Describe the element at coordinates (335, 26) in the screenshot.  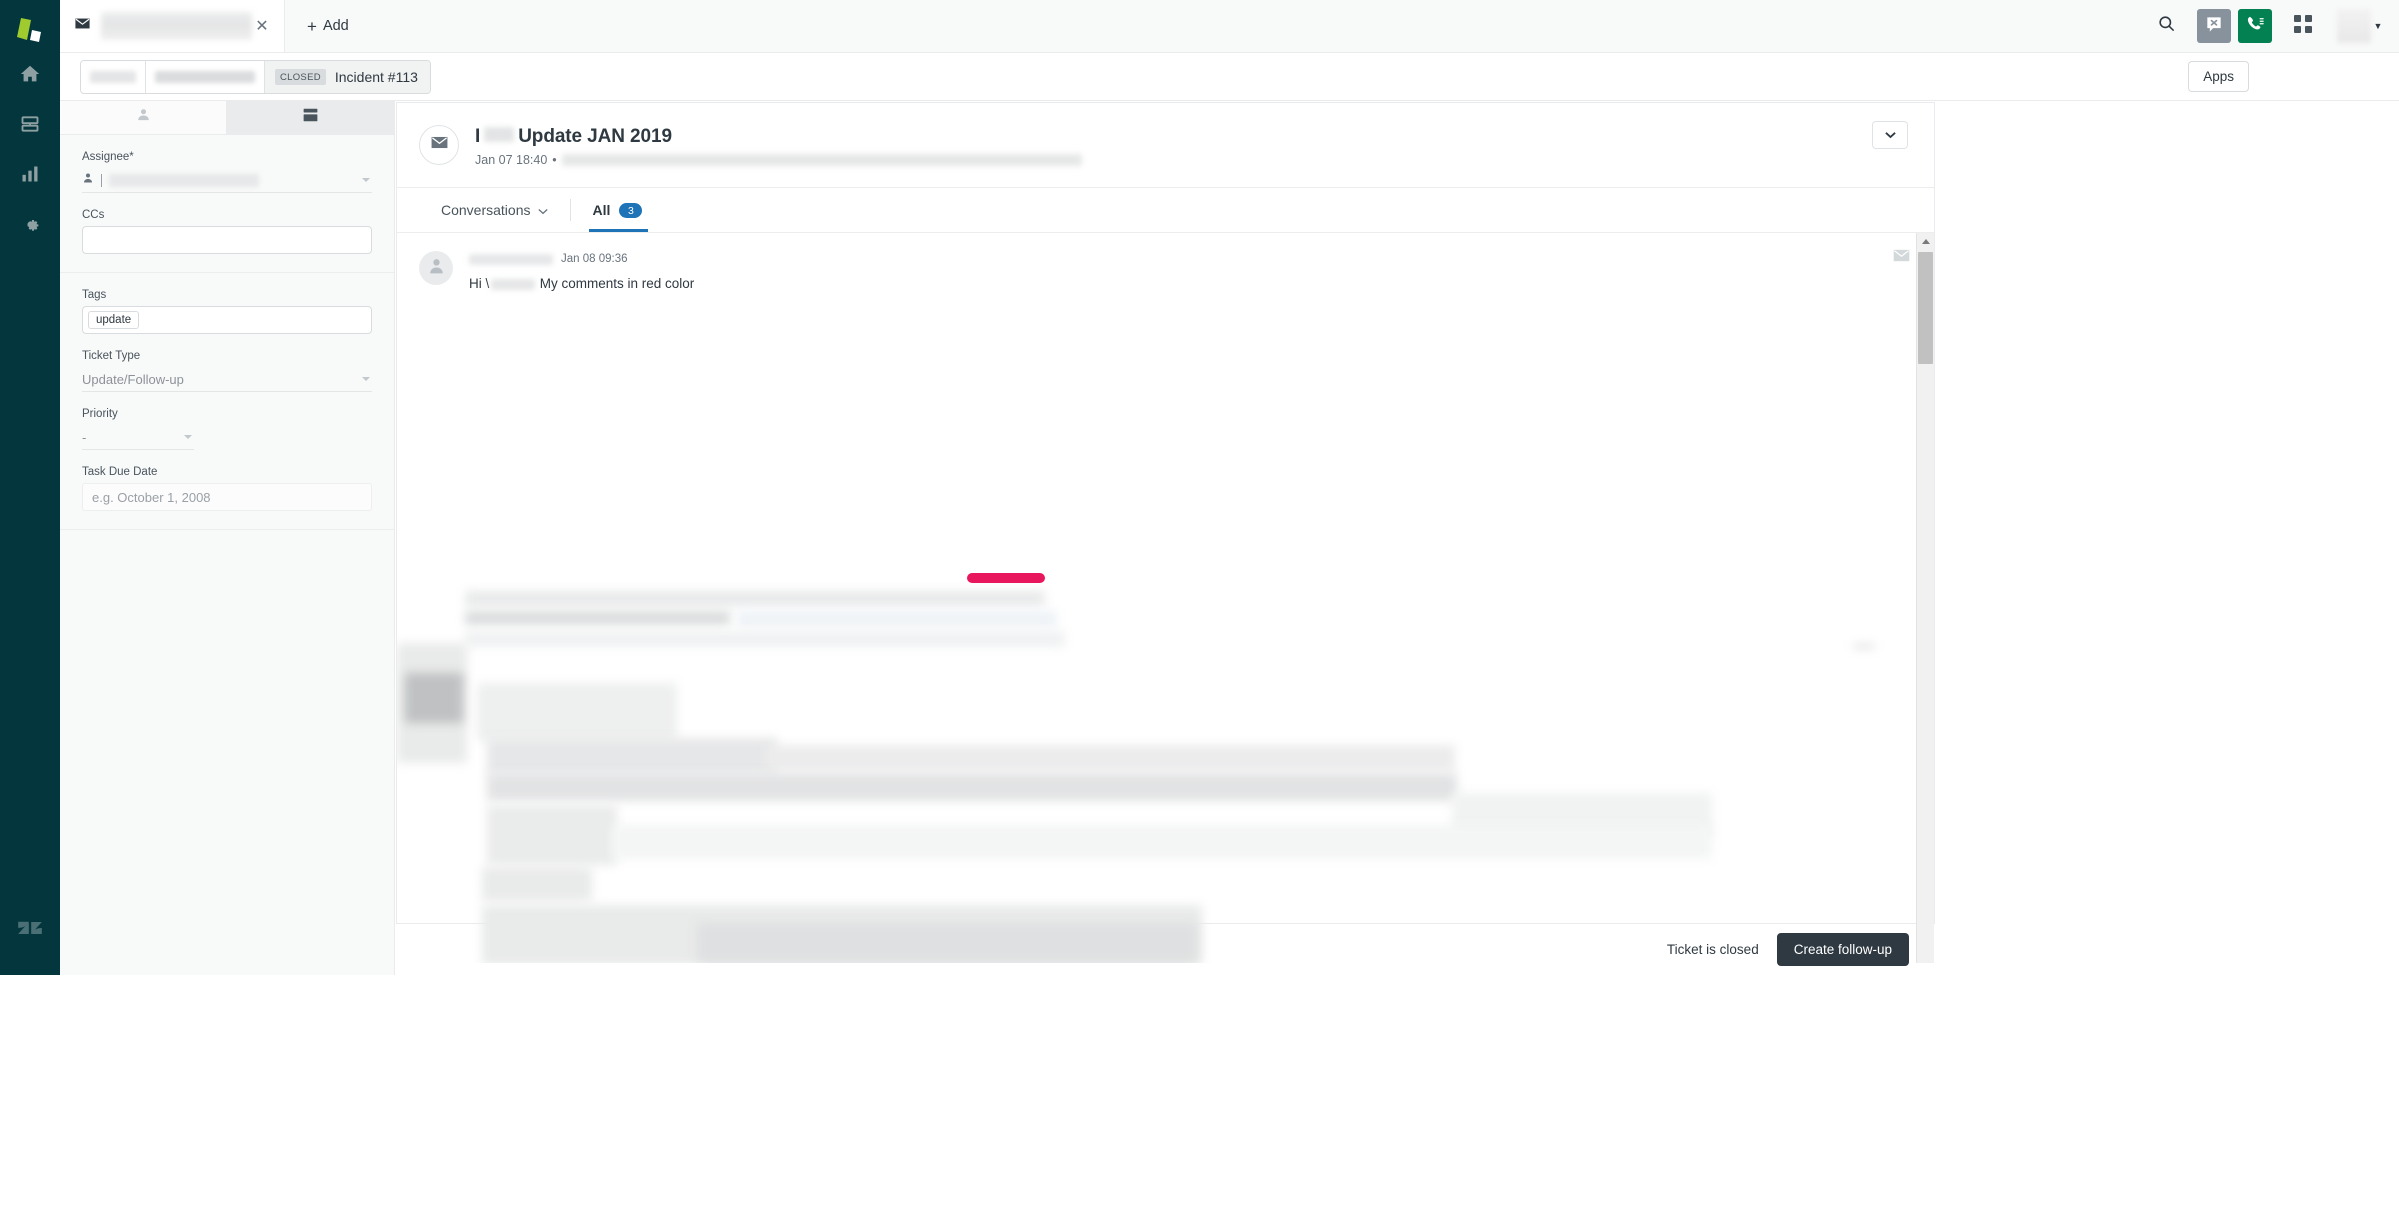
I see `add-tab-label: Add` at that location.